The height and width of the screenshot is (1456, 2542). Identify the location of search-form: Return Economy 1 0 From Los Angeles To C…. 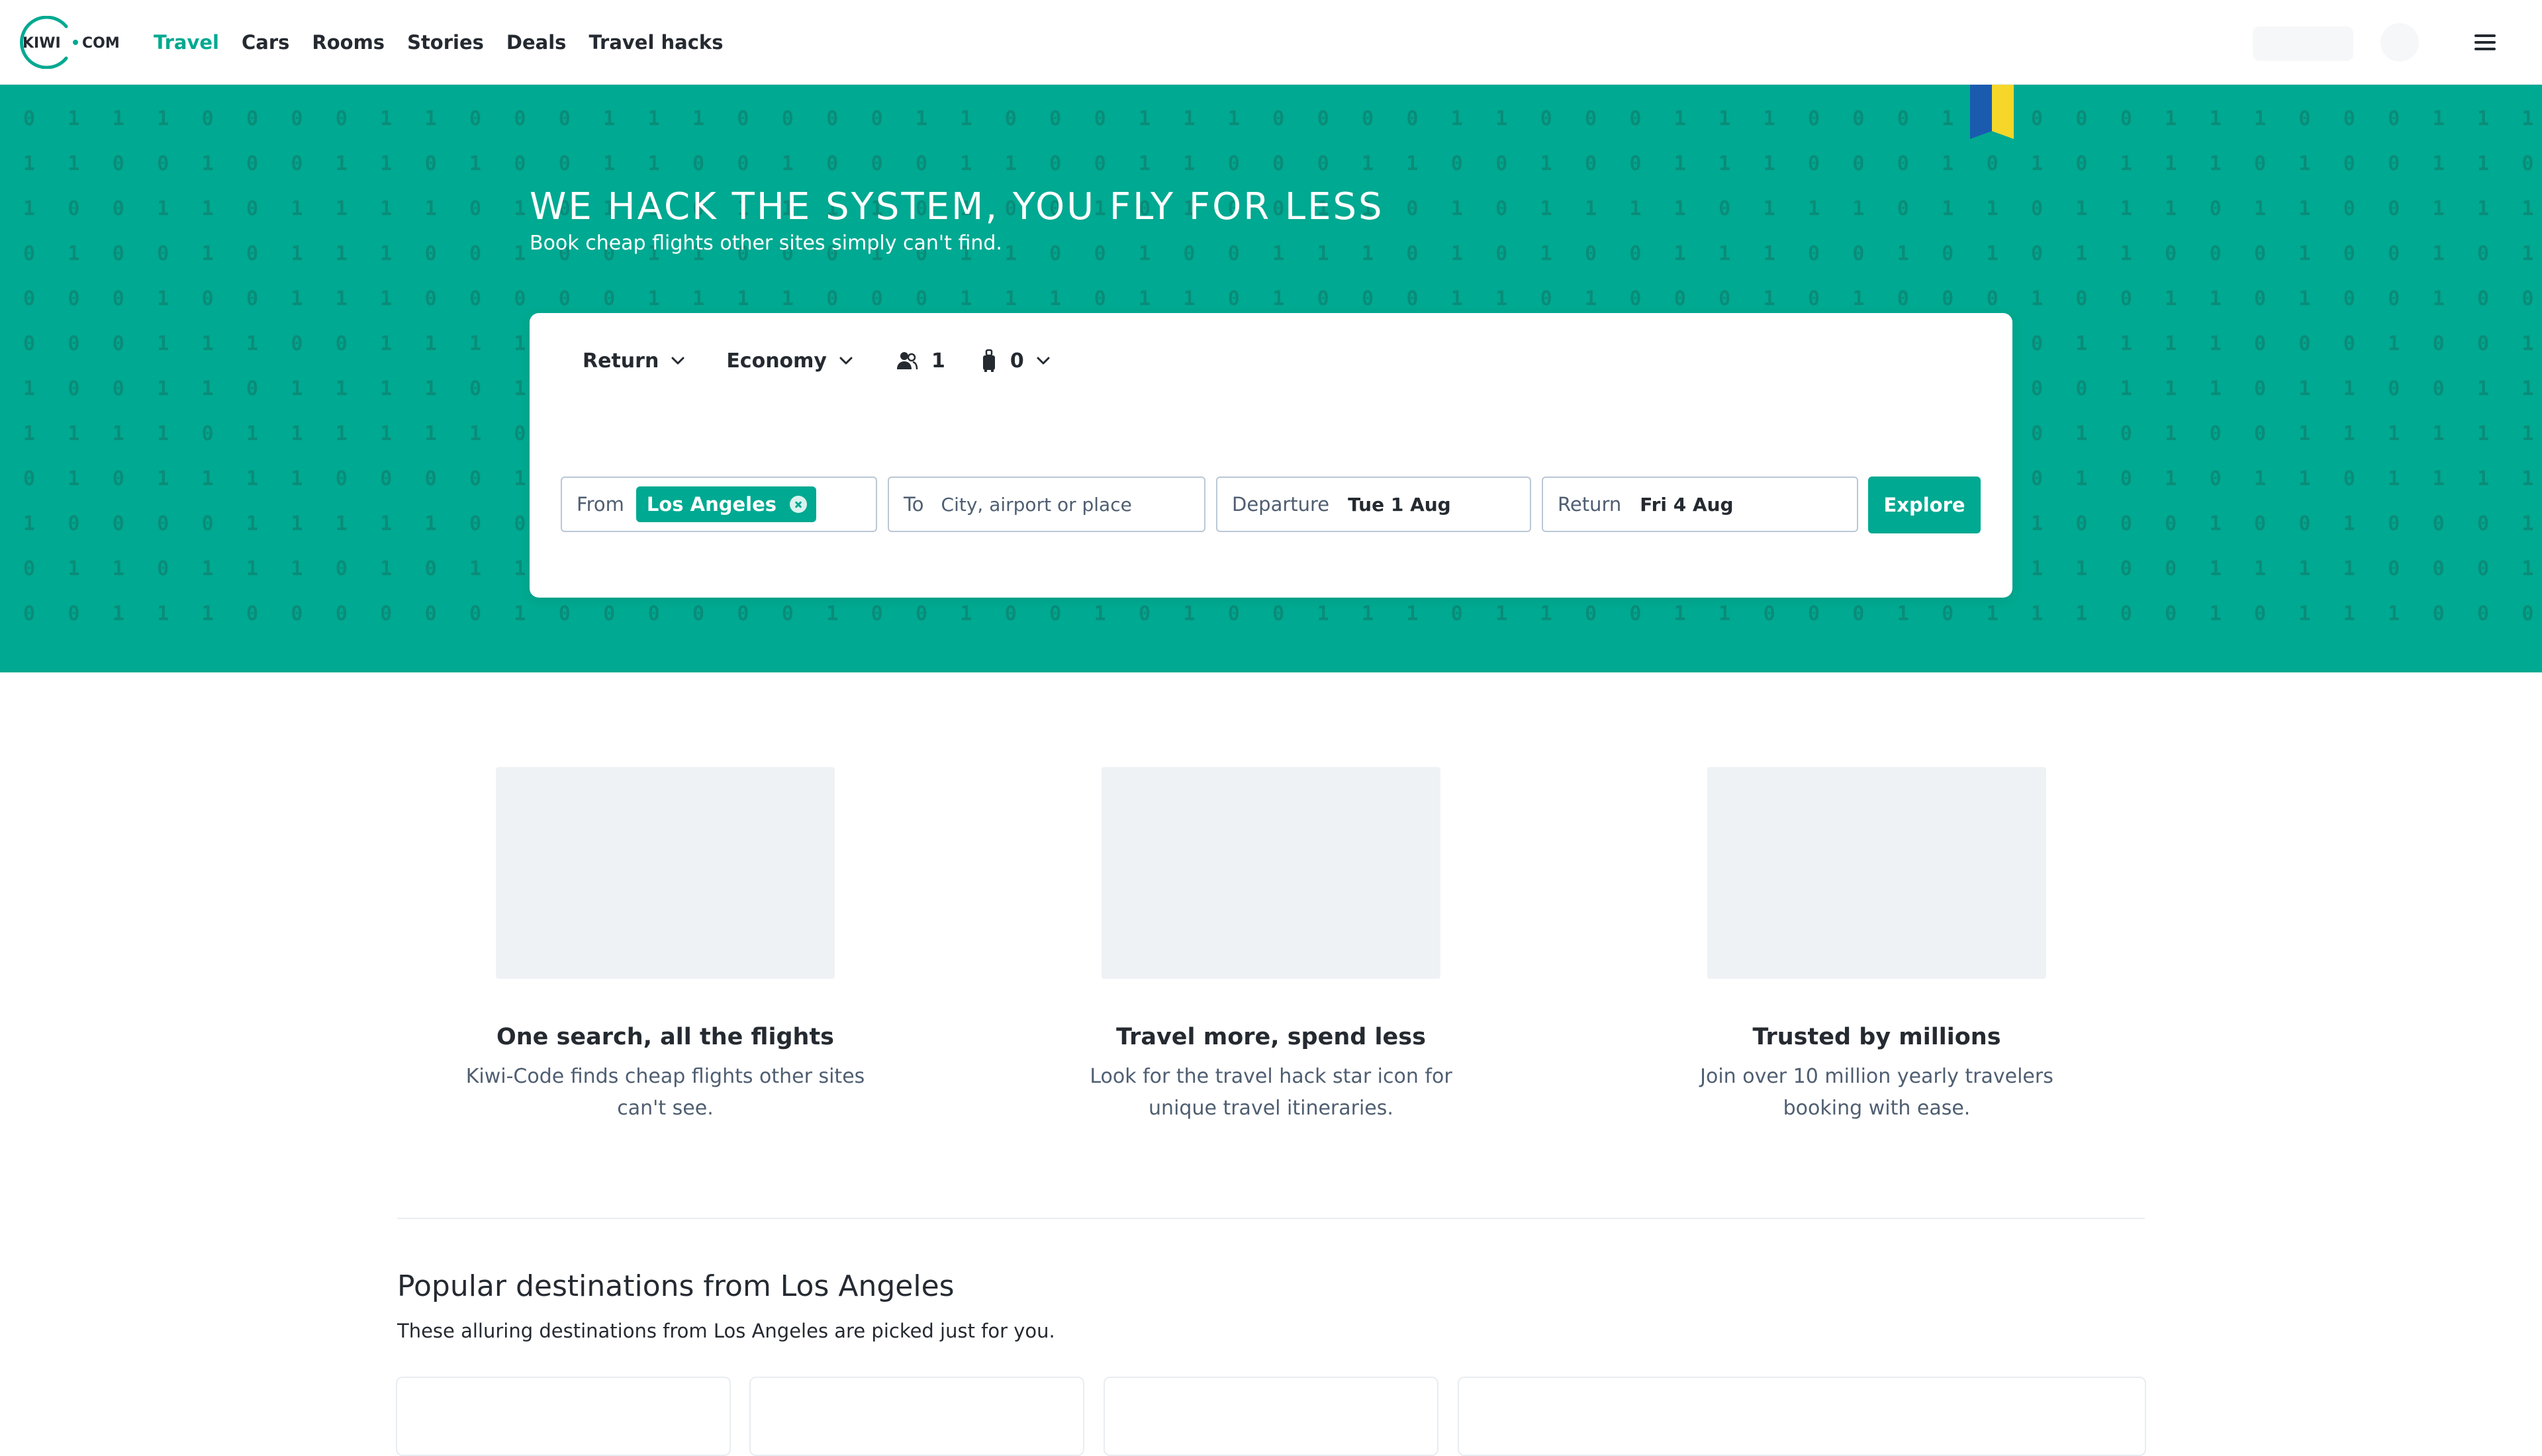
(1271, 456).